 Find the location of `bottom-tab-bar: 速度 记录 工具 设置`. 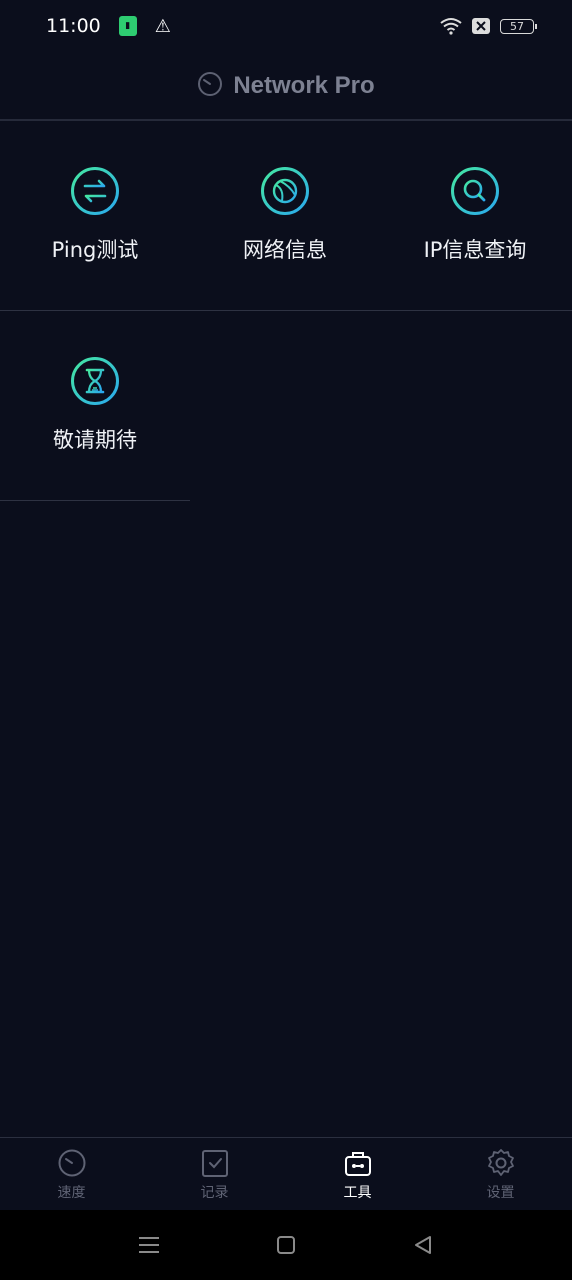

bottom-tab-bar: 速度 记录 工具 设置 is located at coordinates (286, 1174).